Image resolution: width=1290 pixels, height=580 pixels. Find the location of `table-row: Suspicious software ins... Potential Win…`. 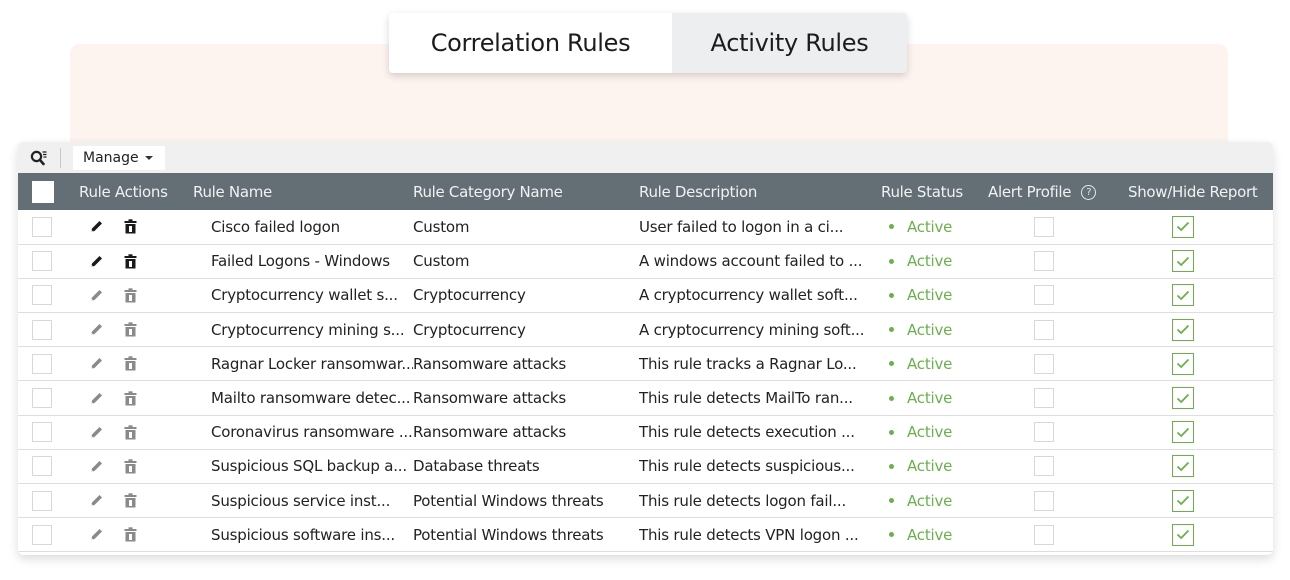

table-row: Suspicious software ins... Potential Win… is located at coordinates (645, 535).